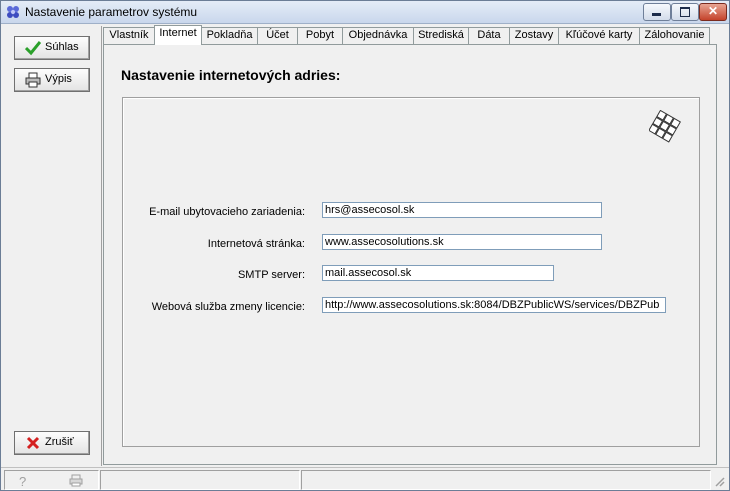 The height and width of the screenshot is (491, 730). Describe the element at coordinates (58, 79) in the screenshot. I see `print-button-label: Výpis` at that location.